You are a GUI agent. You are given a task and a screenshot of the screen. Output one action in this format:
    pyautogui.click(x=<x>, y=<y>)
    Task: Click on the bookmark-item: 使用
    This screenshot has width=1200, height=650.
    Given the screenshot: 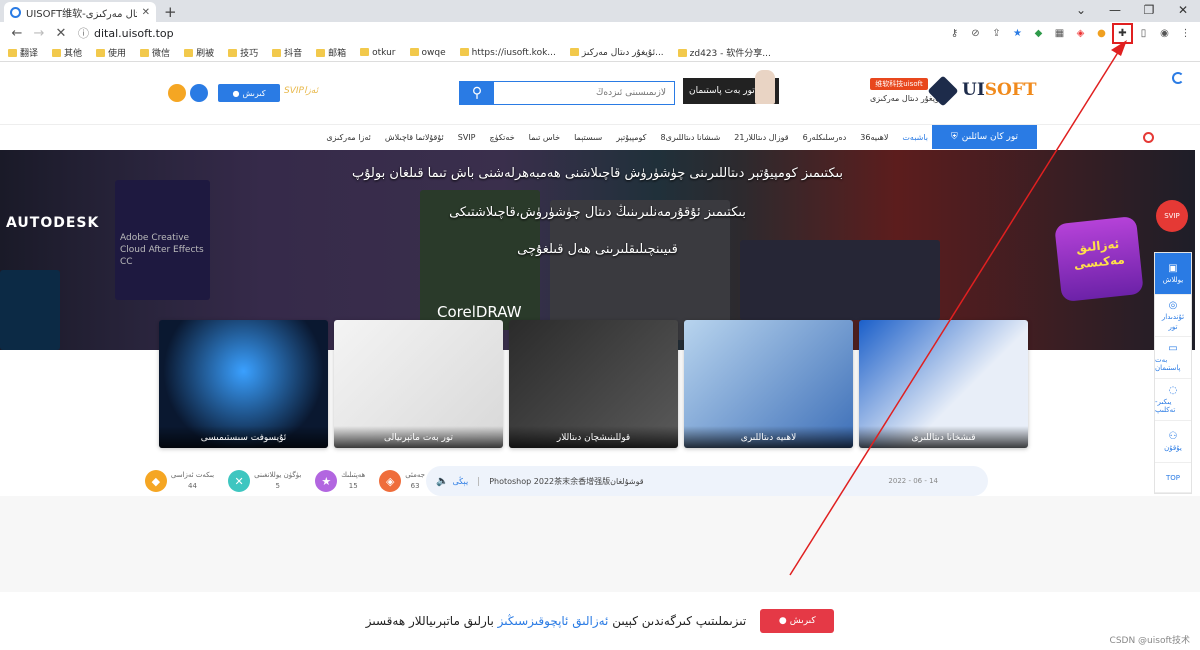 What is the action you would take?
    pyautogui.click(x=111, y=52)
    